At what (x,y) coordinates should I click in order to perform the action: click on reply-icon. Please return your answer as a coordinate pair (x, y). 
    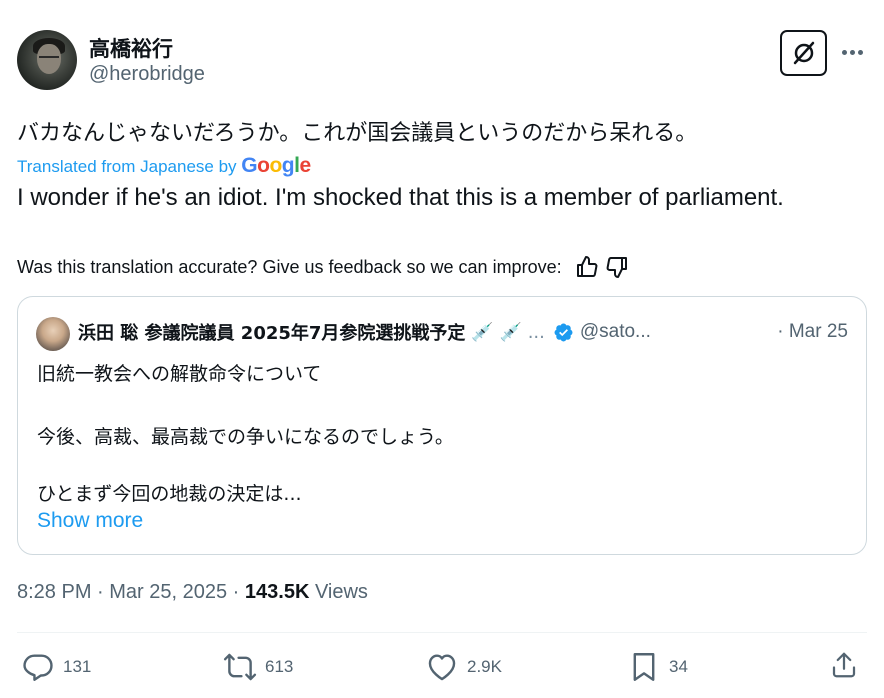
    Looking at the image, I should click on (38, 667).